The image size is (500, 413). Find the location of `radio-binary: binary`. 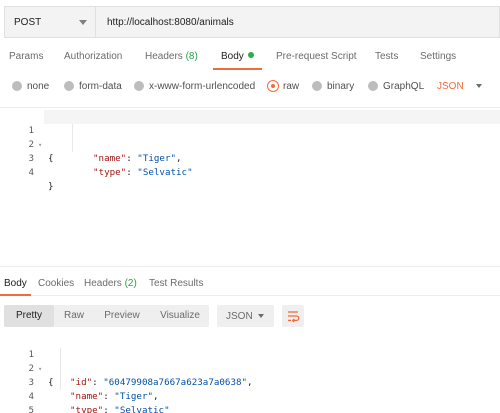

radio-binary: binary is located at coordinates (333, 86).